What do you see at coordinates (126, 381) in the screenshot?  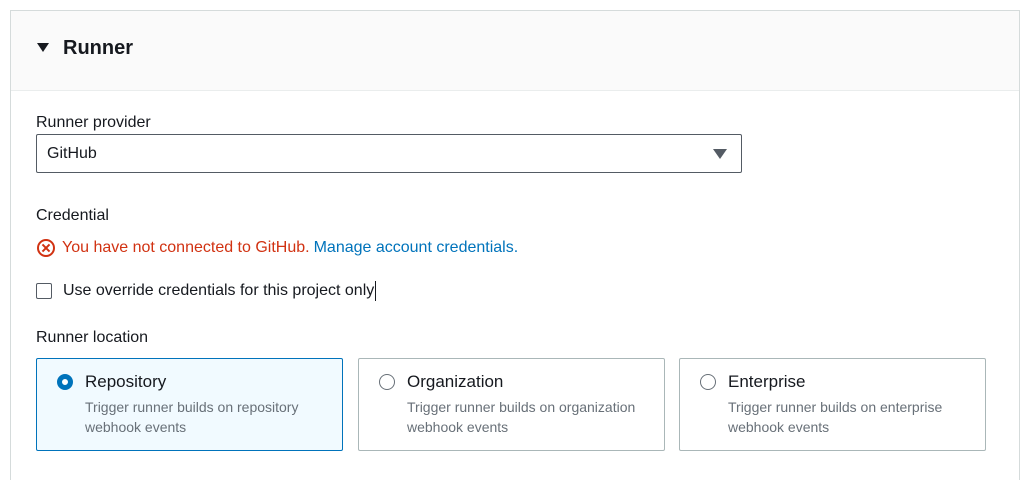 I see `tile-title-repository: Repository` at bounding box center [126, 381].